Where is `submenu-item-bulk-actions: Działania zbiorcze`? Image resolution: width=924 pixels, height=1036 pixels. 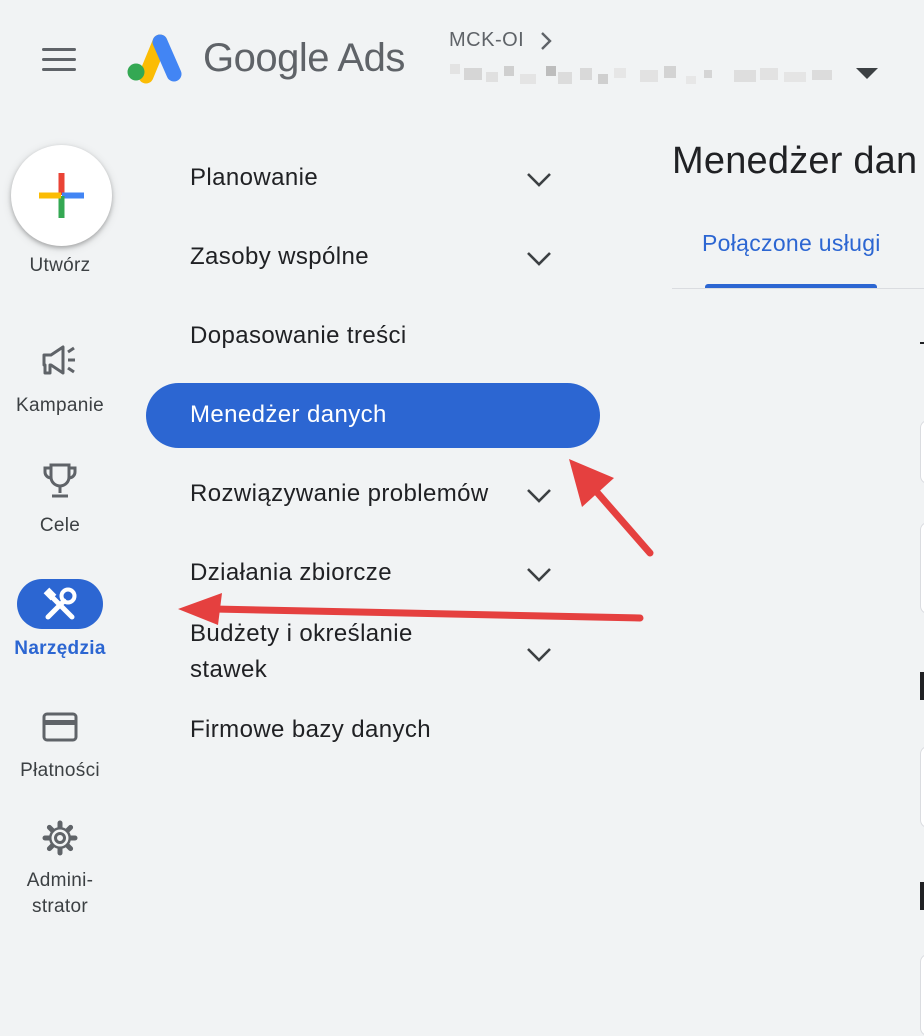
submenu-item-bulk-actions: Działania zbiorcze is located at coordinates (373, 565).